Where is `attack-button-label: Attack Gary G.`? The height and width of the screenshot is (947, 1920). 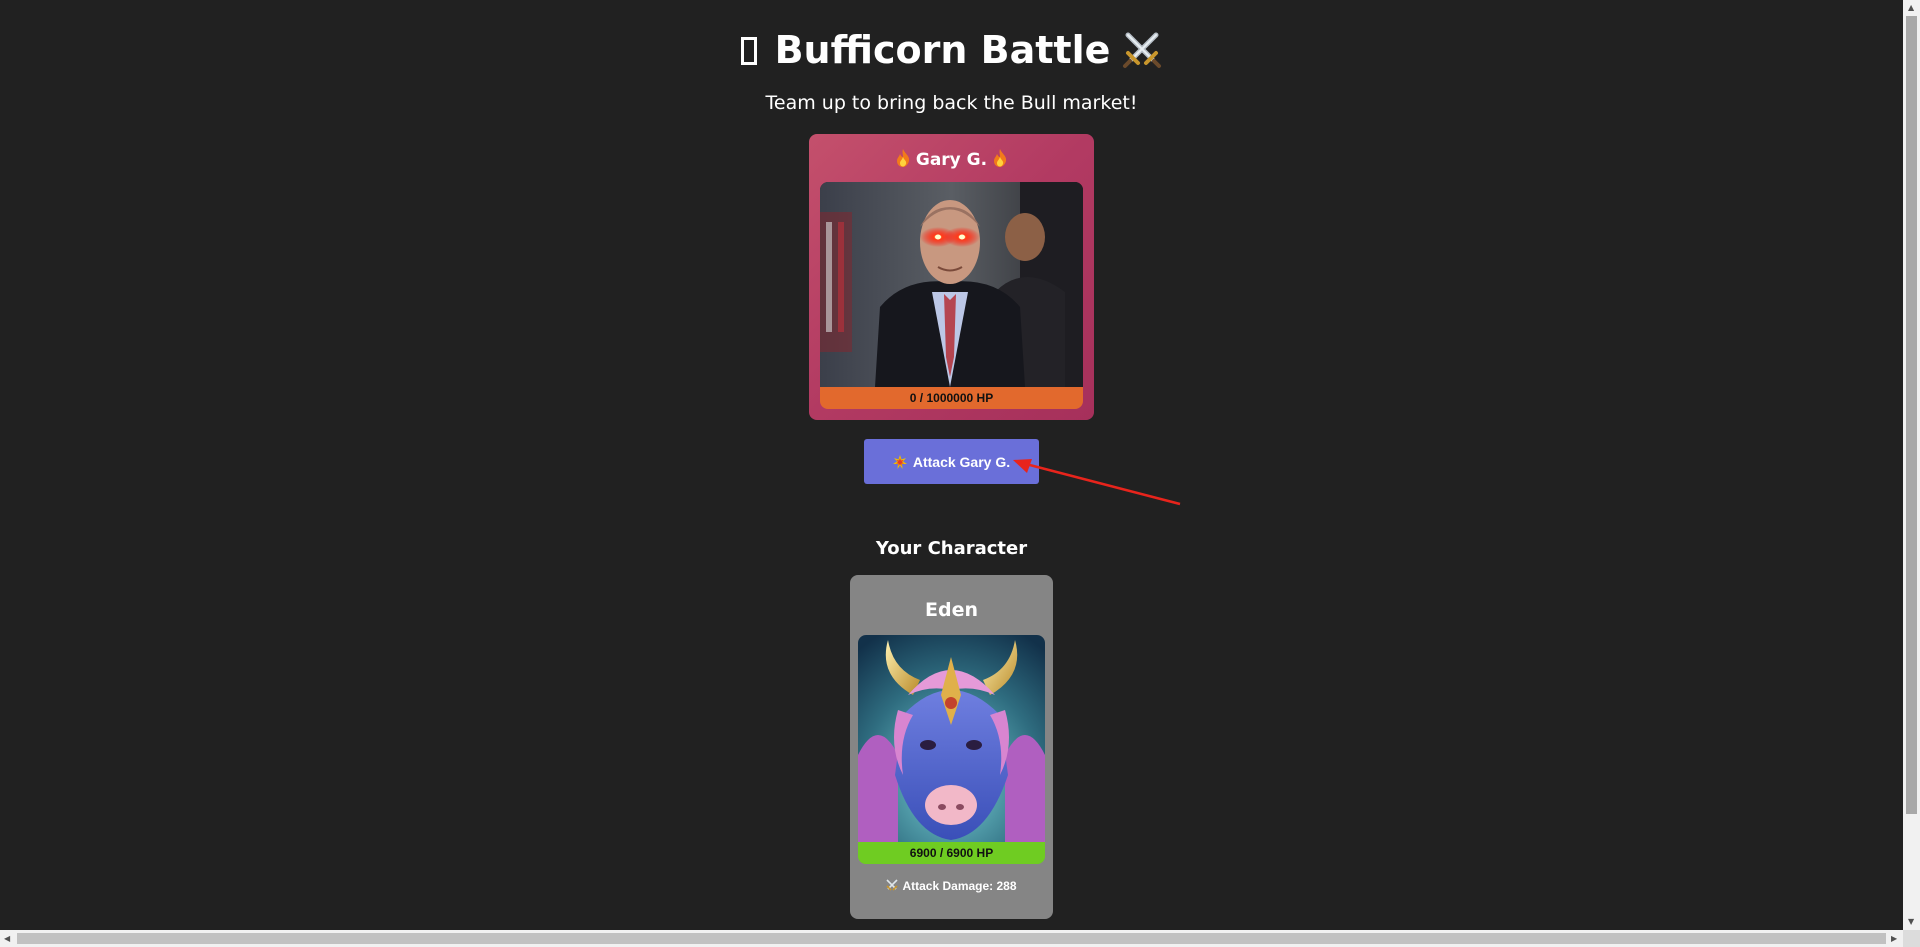 attack-button-label: Attack Gary G. is located at coordinates (961, 461).